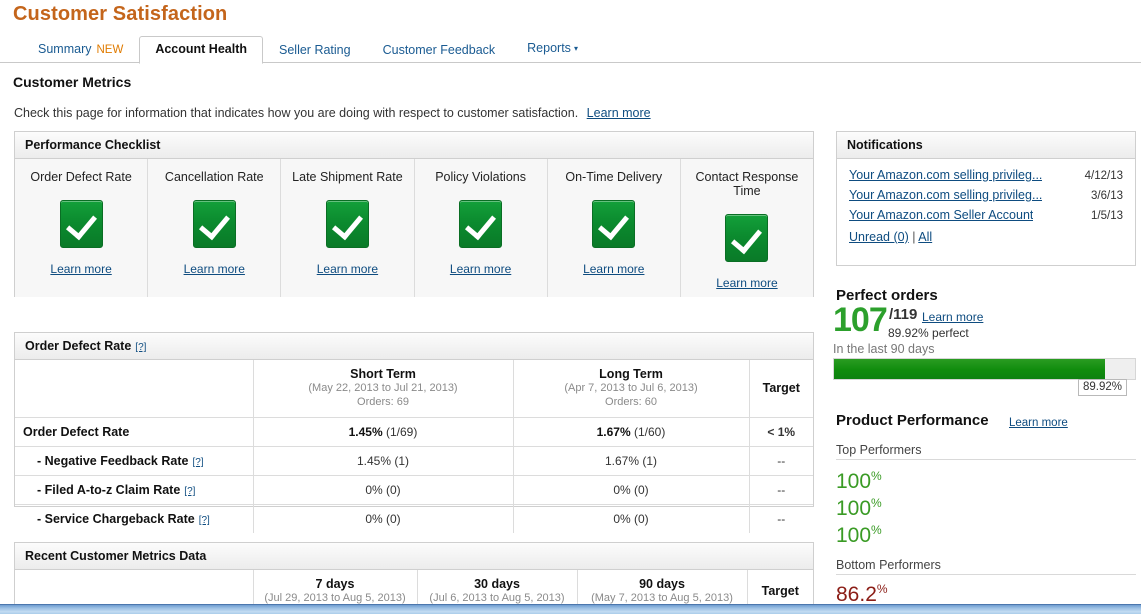  Describe the element at coordinates (1038, 423) in the screenshot. I see `product-performance-learn-more-link: Learn more` at that location.